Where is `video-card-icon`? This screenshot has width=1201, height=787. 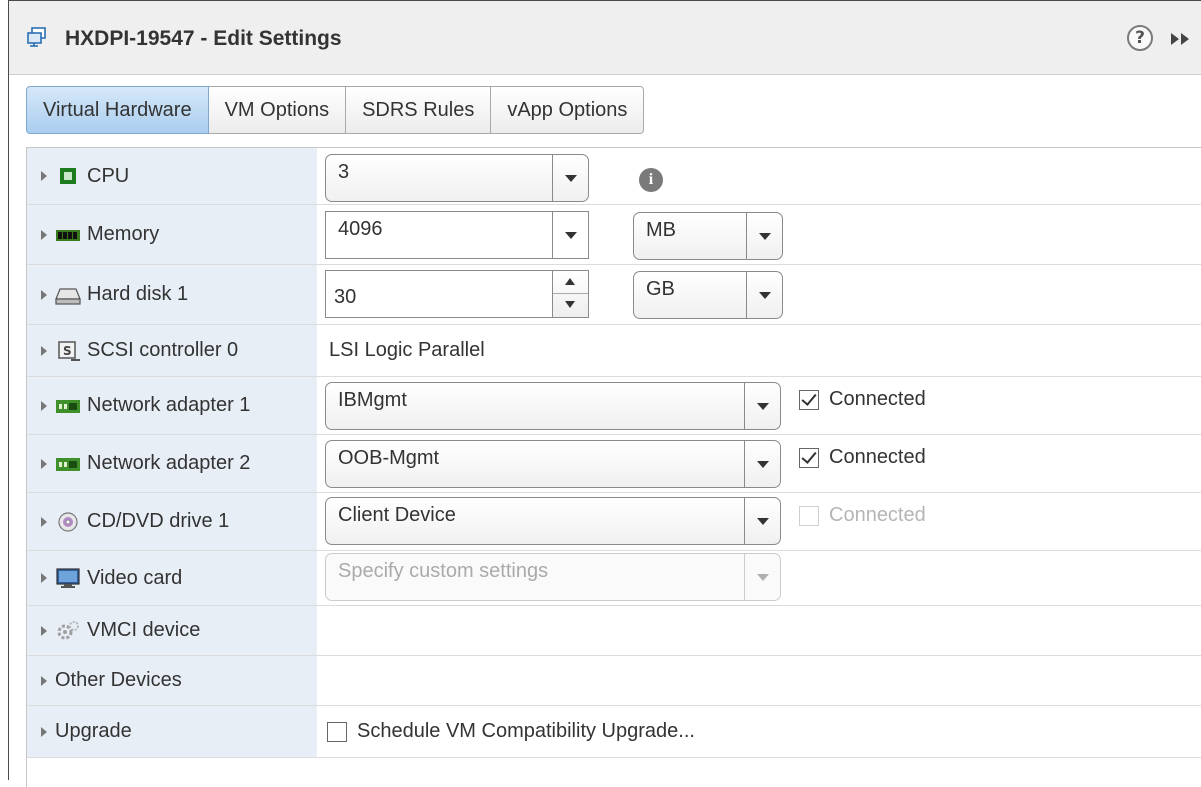 video-card-icon is located at coordinates (68, 578).